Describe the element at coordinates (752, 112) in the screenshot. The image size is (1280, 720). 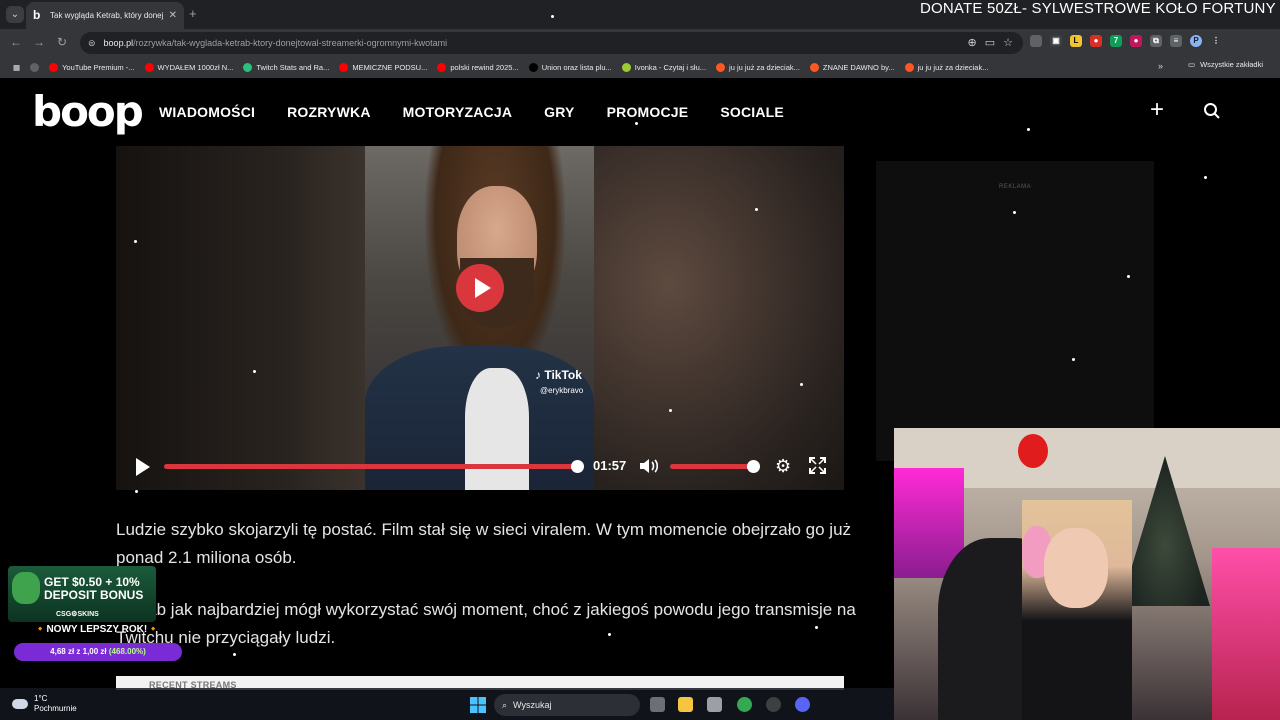
I see `nav-sociale: SOCIALE` at that location.